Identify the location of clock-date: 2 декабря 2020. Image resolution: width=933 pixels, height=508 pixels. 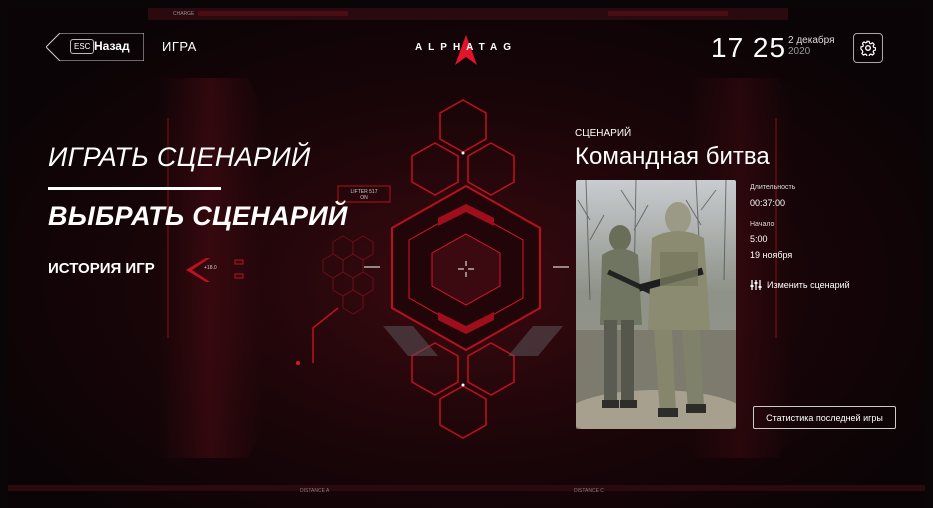
(811, 46).